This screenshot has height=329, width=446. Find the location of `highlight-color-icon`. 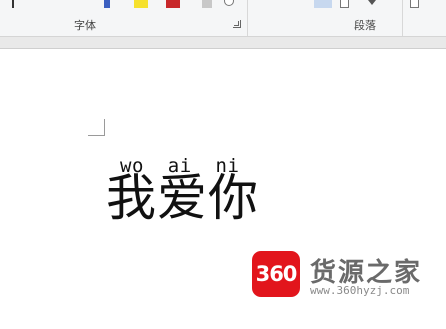

highlight-color-icon is located at coordinates (141, 4).